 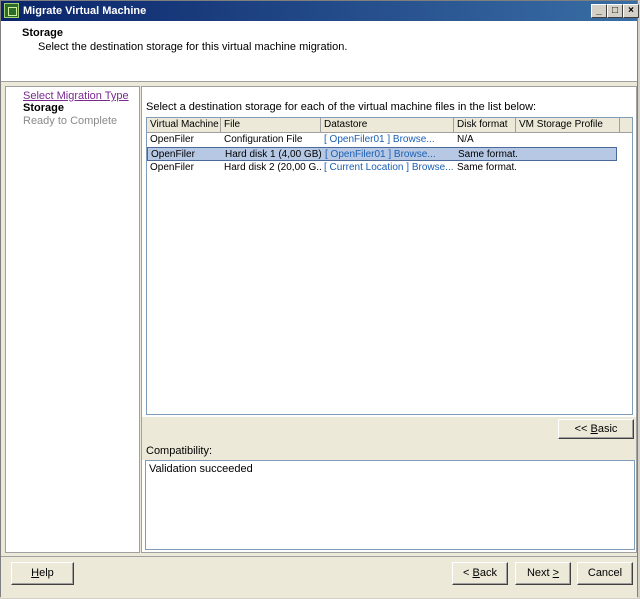 I want to click on cell-file: Hard disk 1 (4,00 GB), so click(x=273, y=154).